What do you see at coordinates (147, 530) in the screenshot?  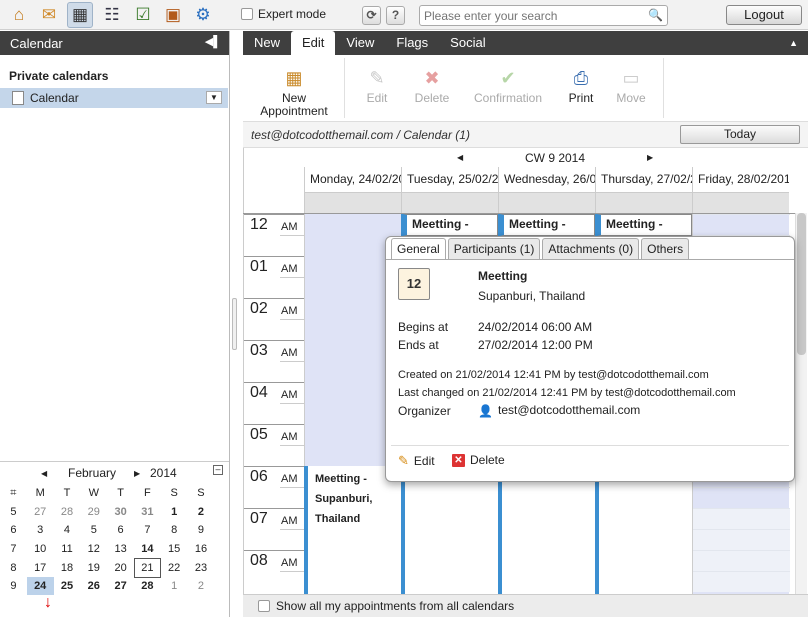 I see `mini-calendar-day: 7` at bounding box center [147, 530].